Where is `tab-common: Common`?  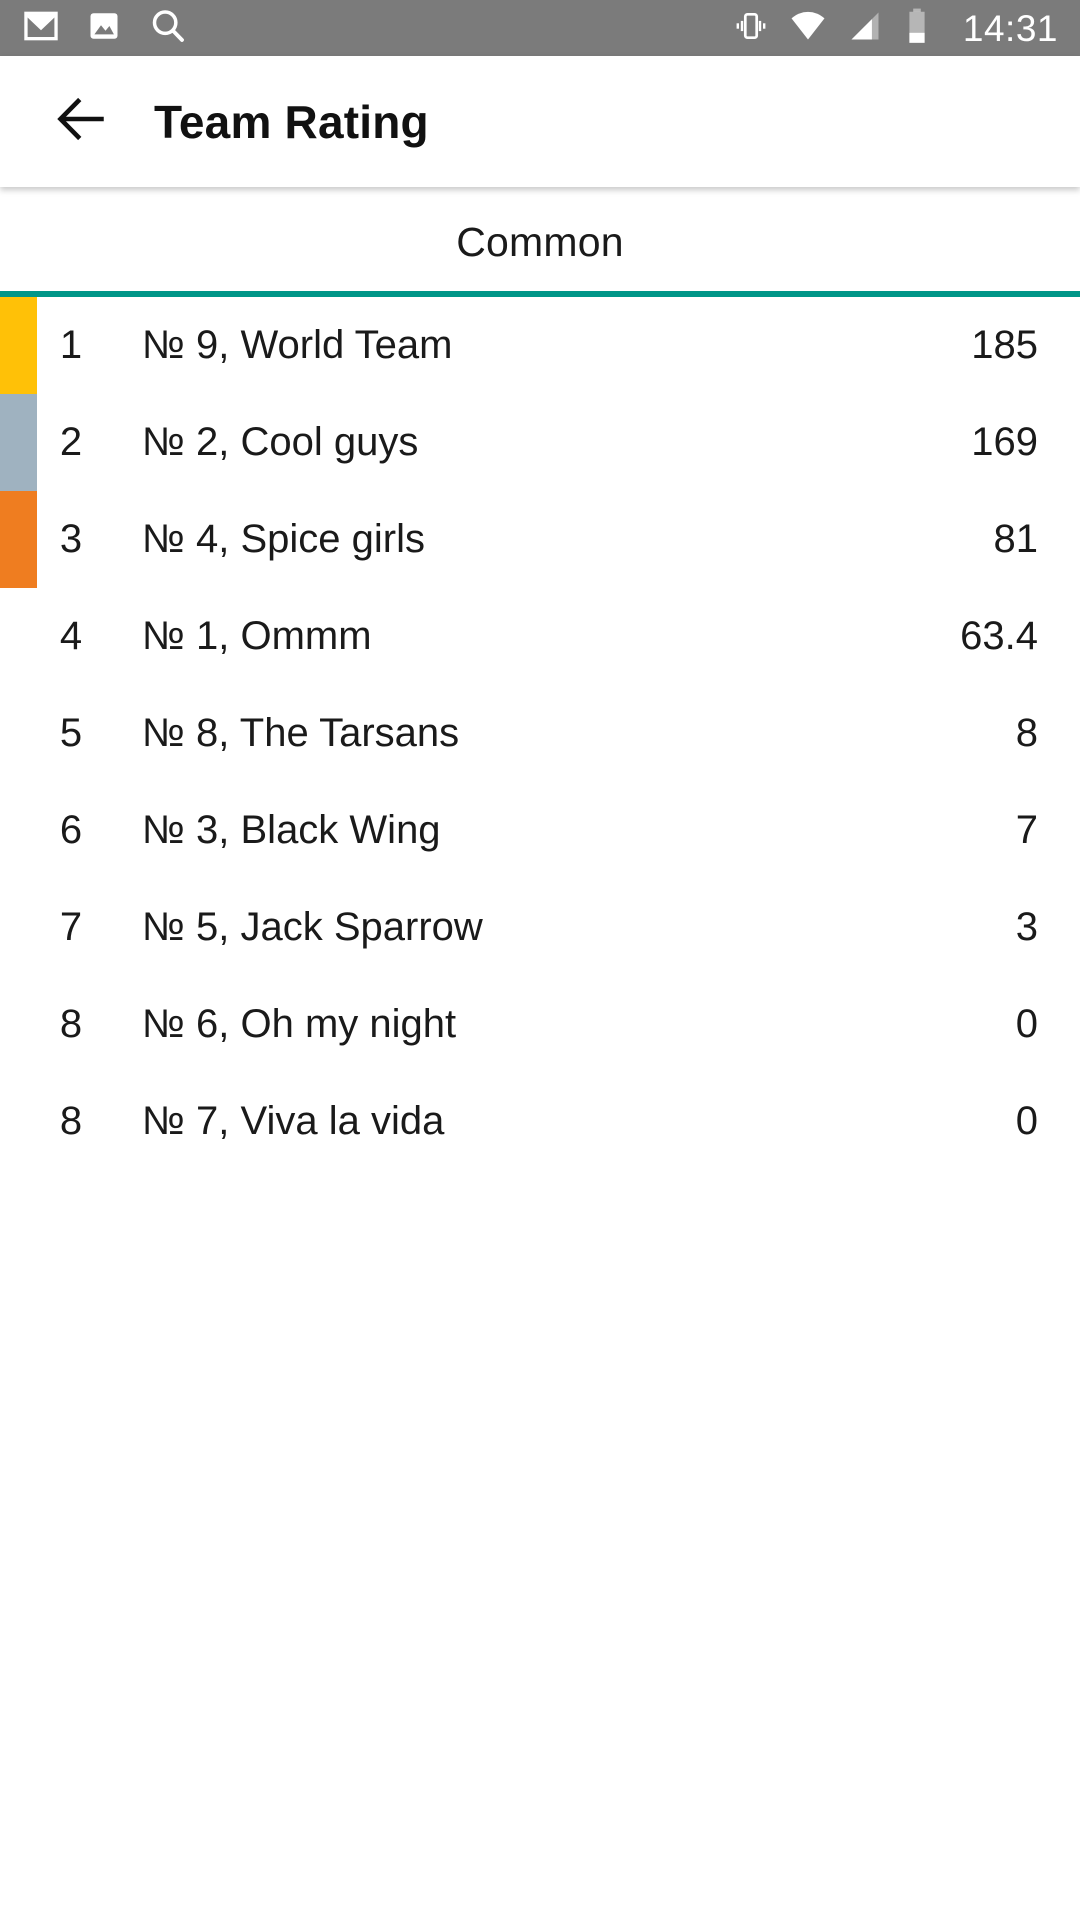
tab-common: Common is located at coordinates (540, 242).